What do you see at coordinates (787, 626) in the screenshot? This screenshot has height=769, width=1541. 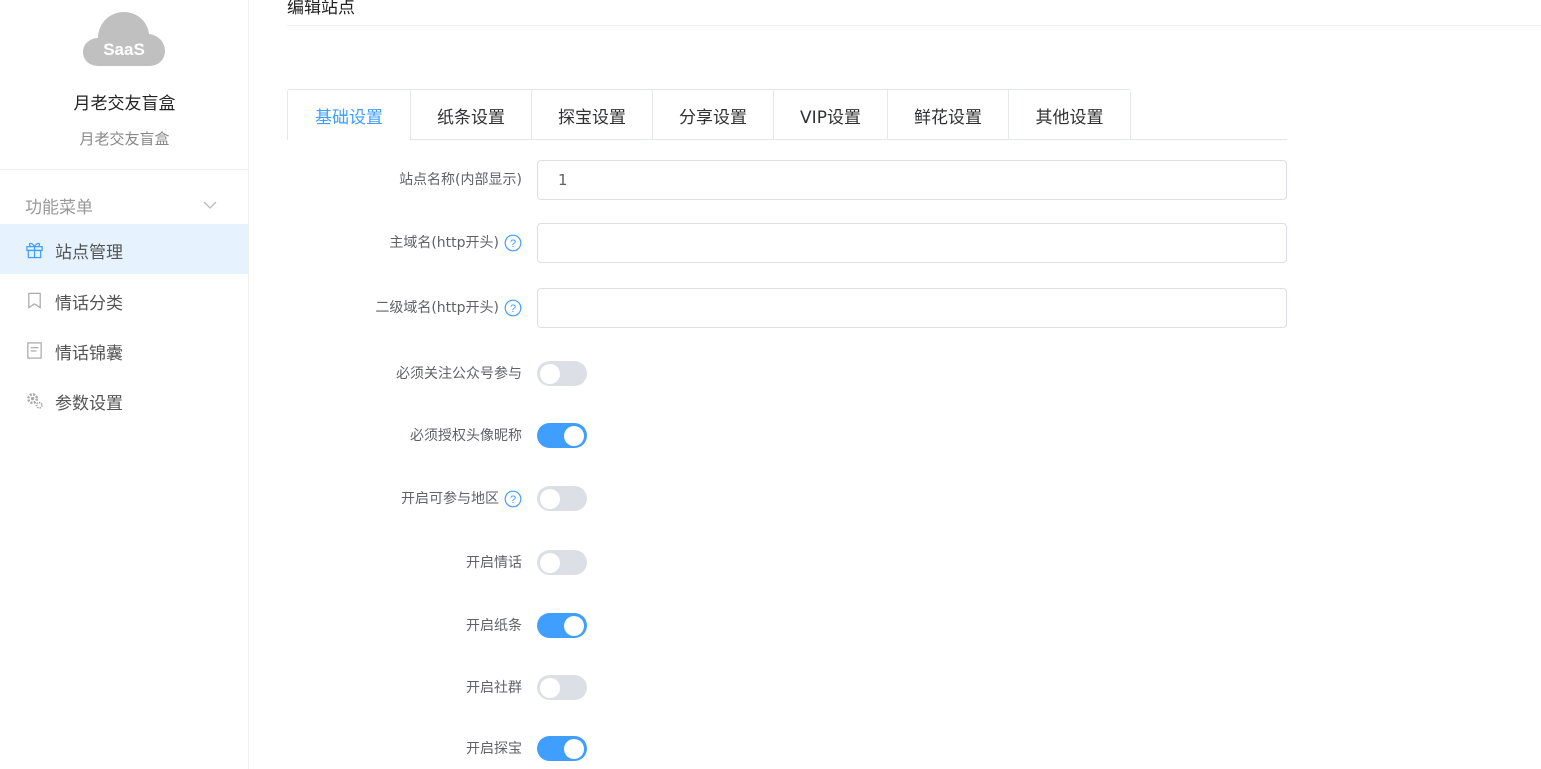 I see `form-row-notes: 开启纸条` at bounding box center [787, 626].